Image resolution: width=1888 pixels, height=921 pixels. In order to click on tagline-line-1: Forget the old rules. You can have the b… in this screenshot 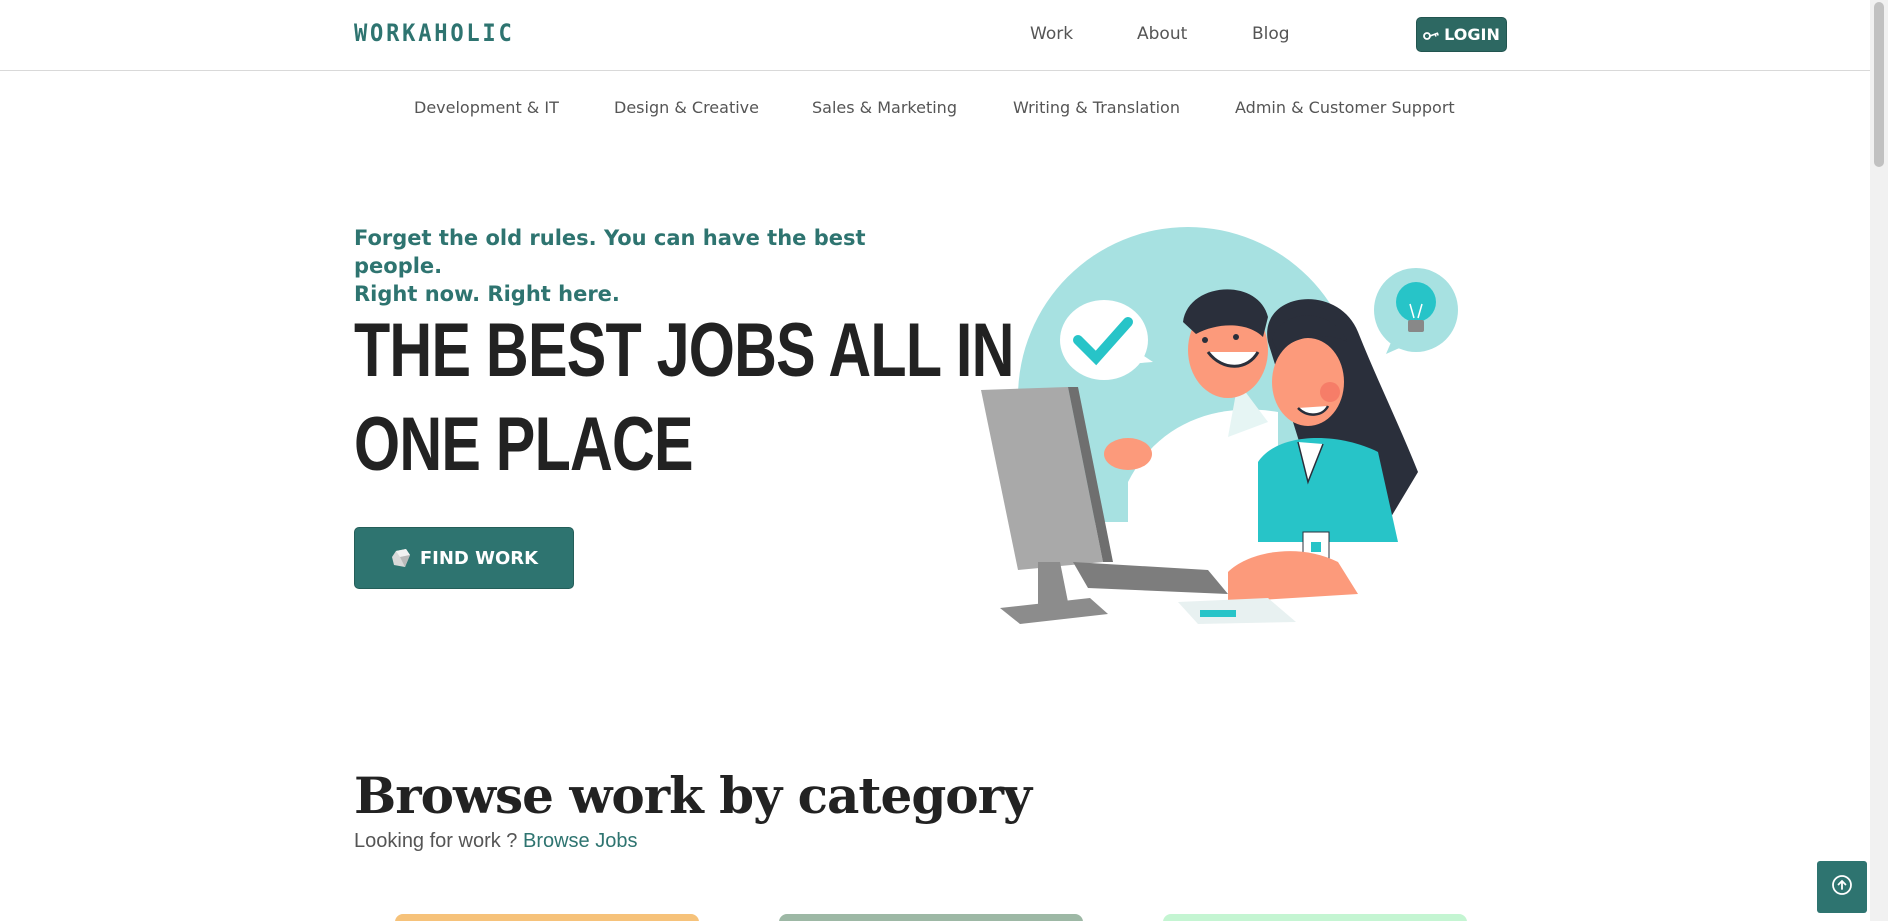, I will do `click(610, 252)`.